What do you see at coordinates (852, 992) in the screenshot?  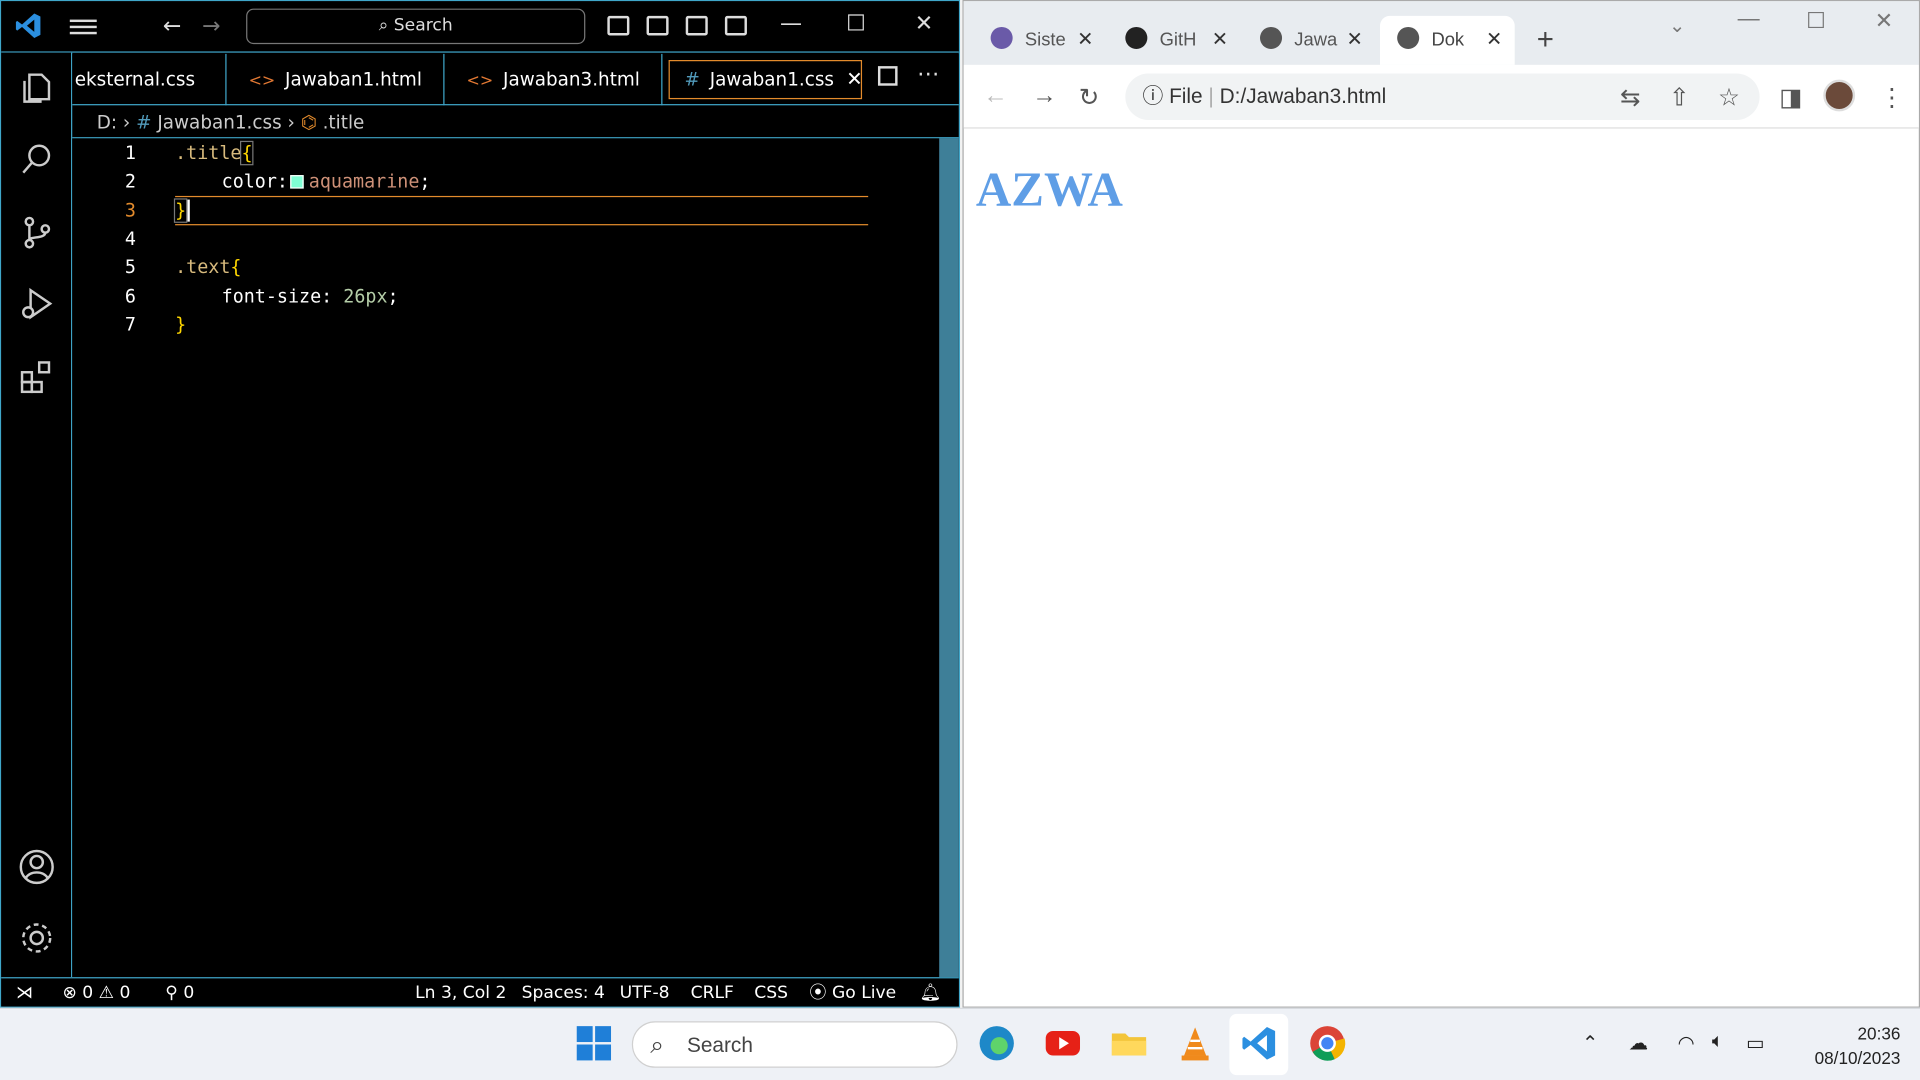 I see `go-live-button: ⦿ Go Live` at bounding box center [852, 992].